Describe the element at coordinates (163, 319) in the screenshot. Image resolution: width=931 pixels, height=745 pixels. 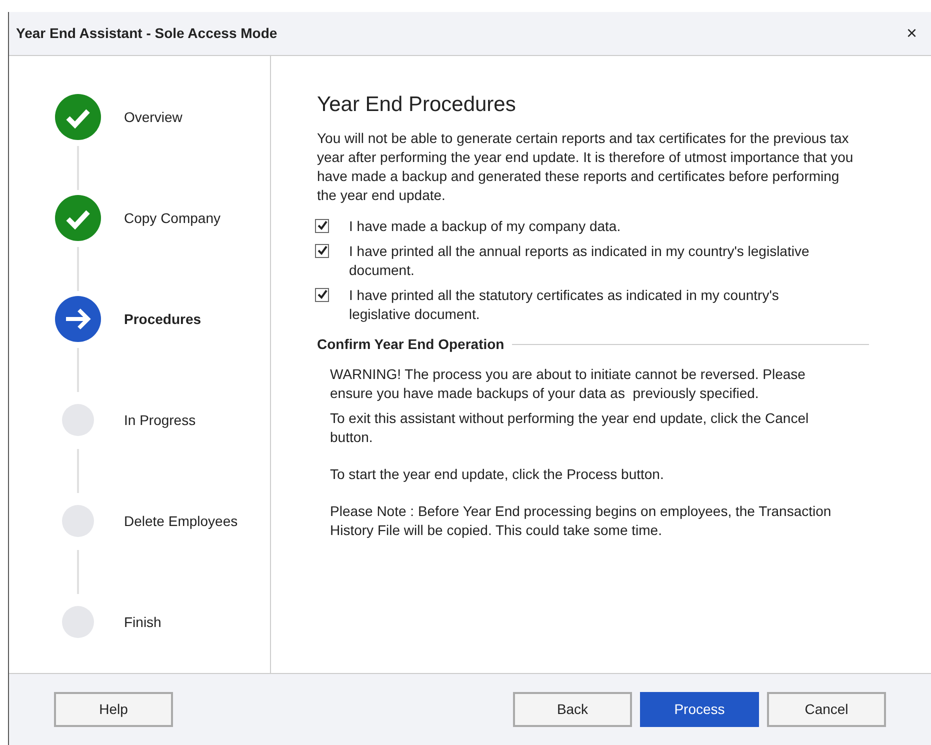
I see `step-label: Procedures` at that location.